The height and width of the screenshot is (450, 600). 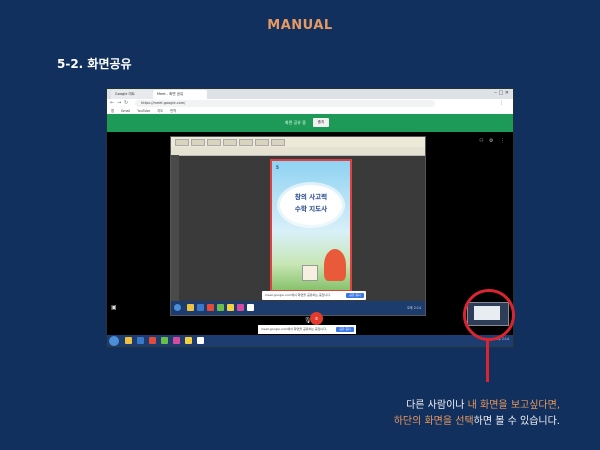 What do you see at coordinates (298, 151) in the screenshot?
I see `app-toolbar-secondary` at bounding box center [298, 151].